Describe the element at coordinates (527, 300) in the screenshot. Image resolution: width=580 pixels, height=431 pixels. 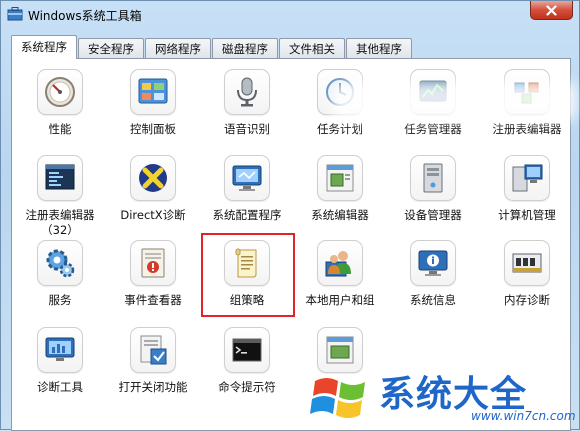
I see `tool-label: 内存诊断` at that location.